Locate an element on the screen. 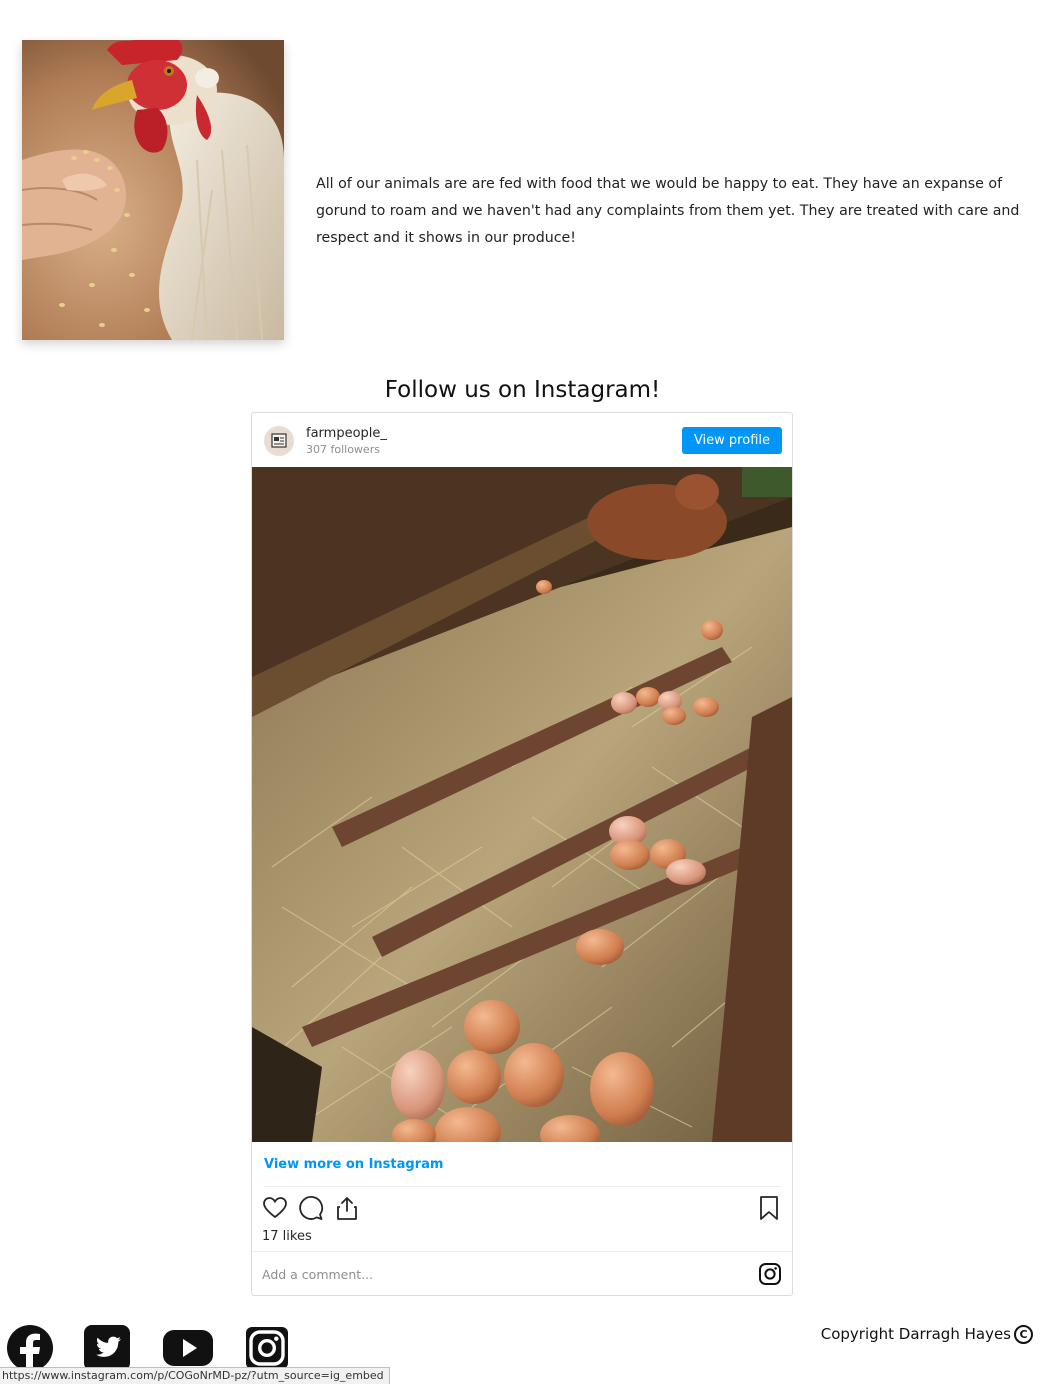 The width and height of the screenshot is (1045, 1384). comment-input is located at coordinates (497, 1274).